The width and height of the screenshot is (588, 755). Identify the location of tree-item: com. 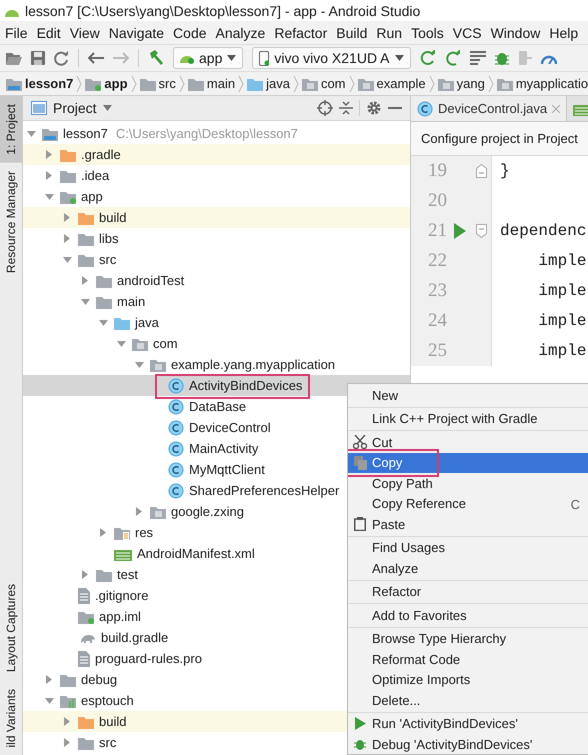
(216, 343).